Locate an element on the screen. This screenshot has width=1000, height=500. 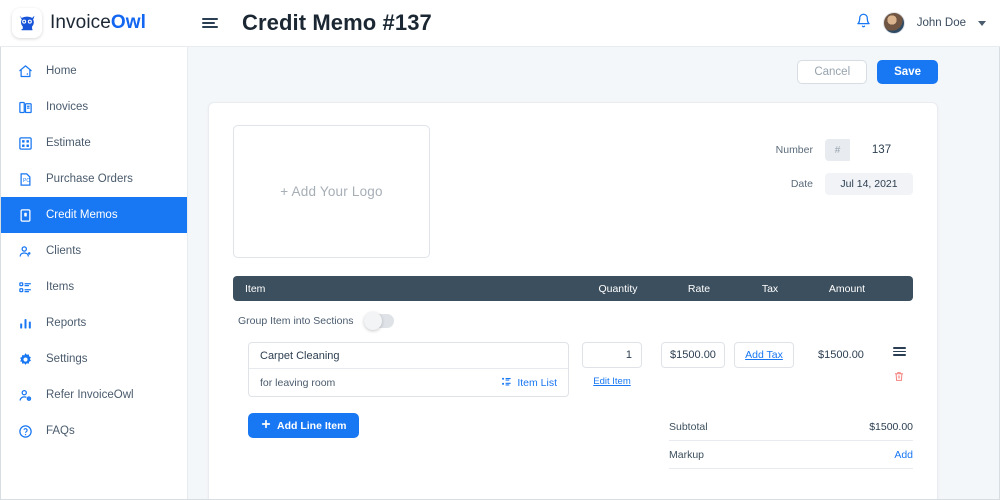
column-header-rate: Rate is located at coordinates (699, 288).